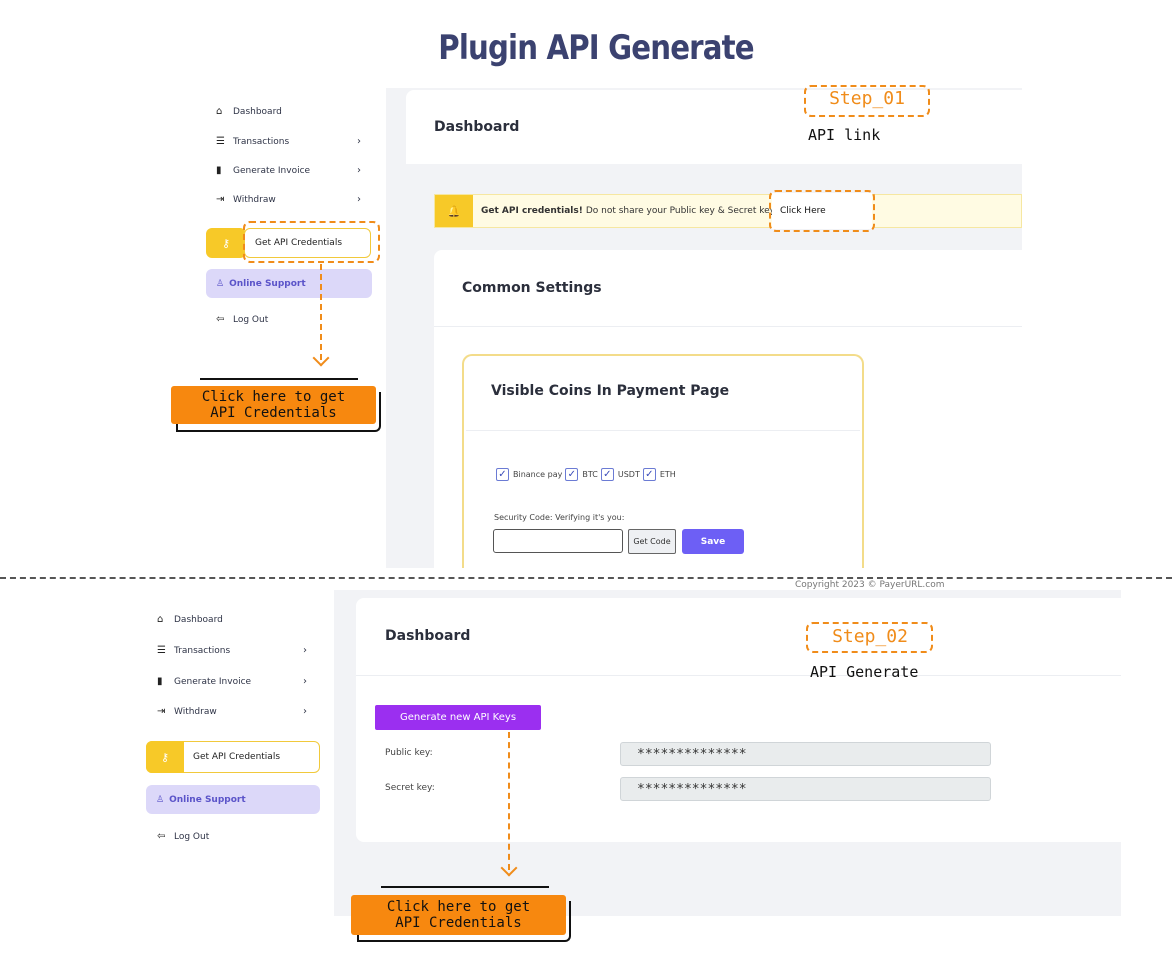 The image size is (1172, 955). What do you see at coordinates (586, 578) in the screenshot?
I see `separator` at bounding box center [586, 578].